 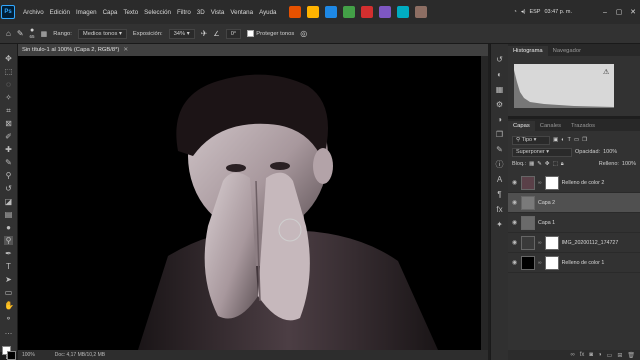 What do you see at coordinates (631, 355) in the screenshot?
I see `trash-icon: 🗑︎` at bounding box center [631, 355].